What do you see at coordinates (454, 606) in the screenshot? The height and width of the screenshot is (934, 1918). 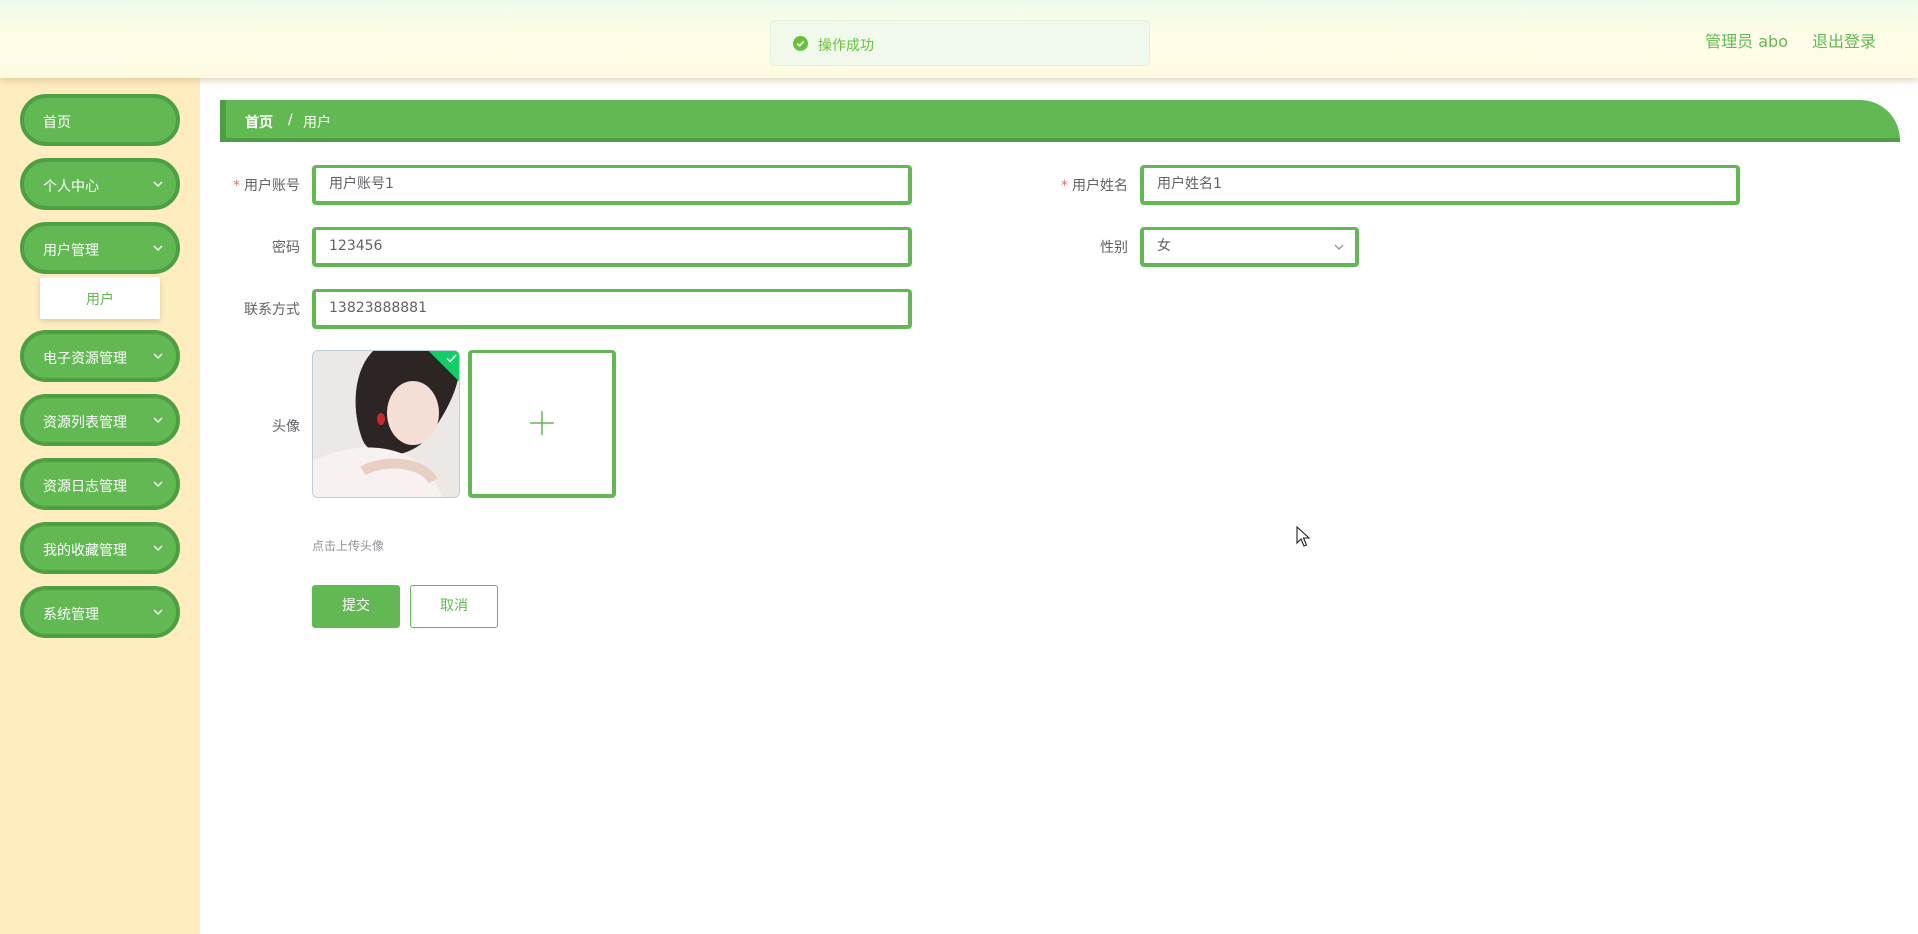 I see `cancel-button: 取消` at bounding box center [454, 606].